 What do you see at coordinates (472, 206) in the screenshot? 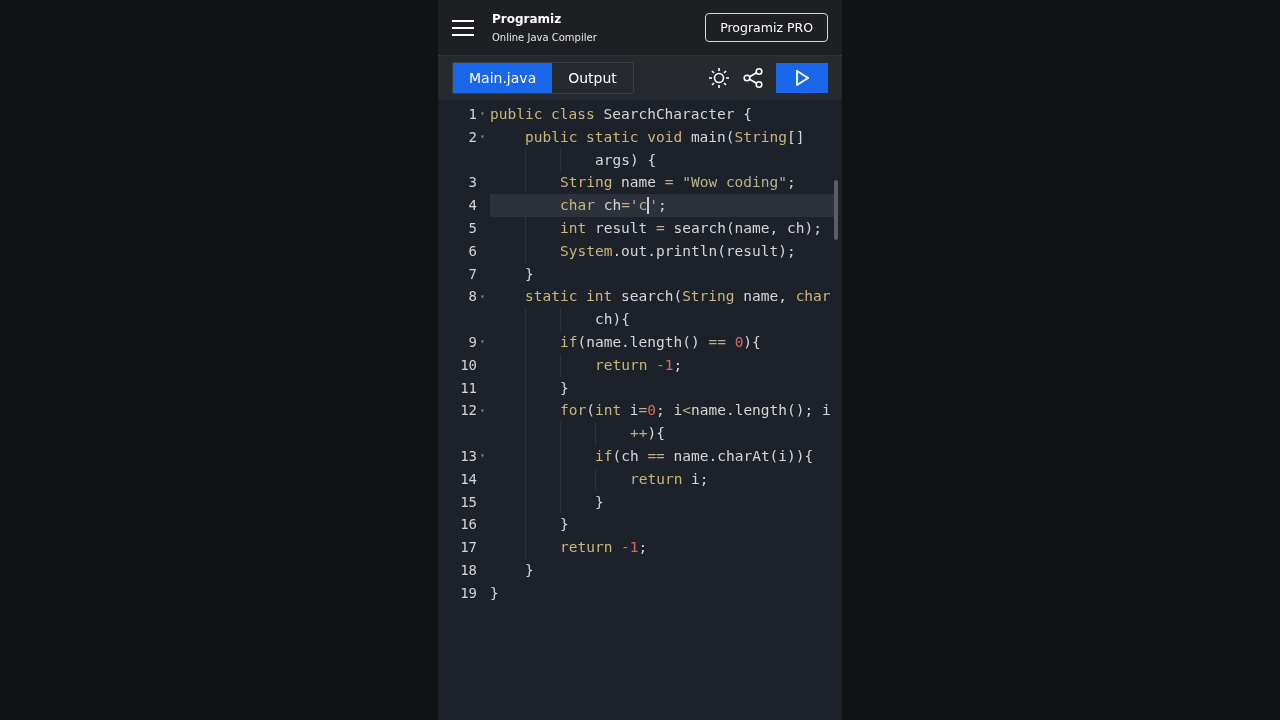
I see `line-number: 4` at bounding box center [472, 206].